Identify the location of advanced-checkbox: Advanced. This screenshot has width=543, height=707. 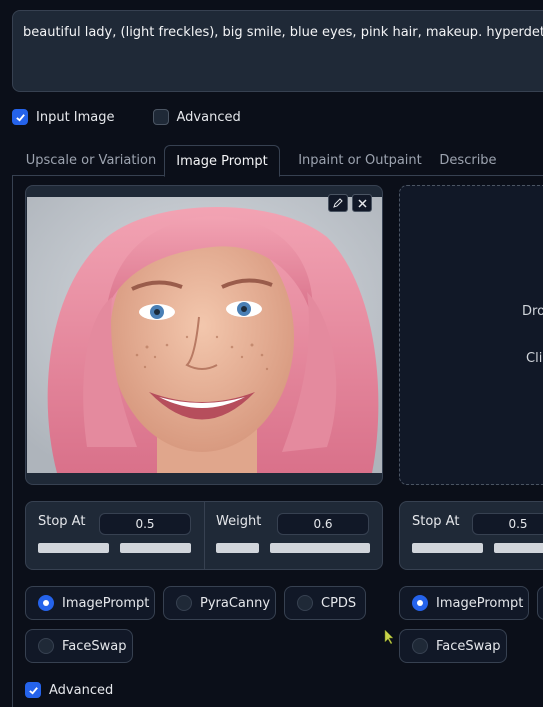
(196, 117).